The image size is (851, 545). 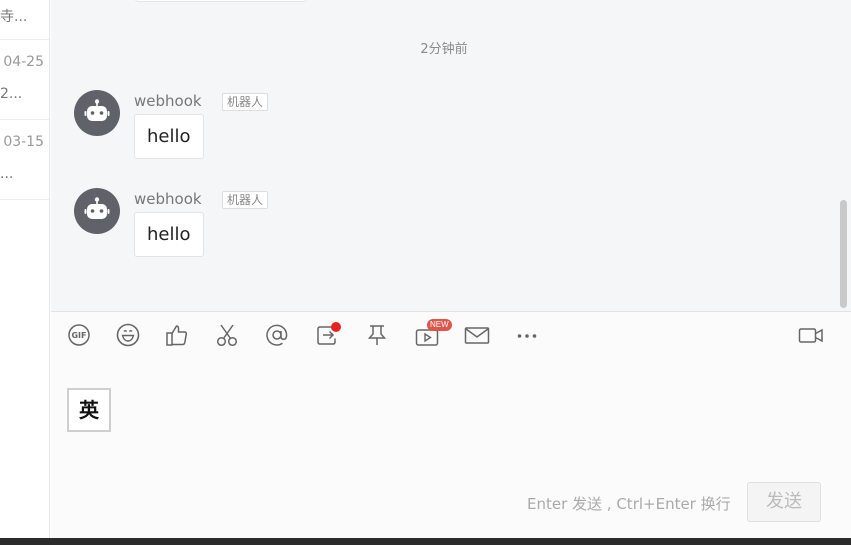 I want to click on scrollbar-thumb, so click(x=843, y=254).